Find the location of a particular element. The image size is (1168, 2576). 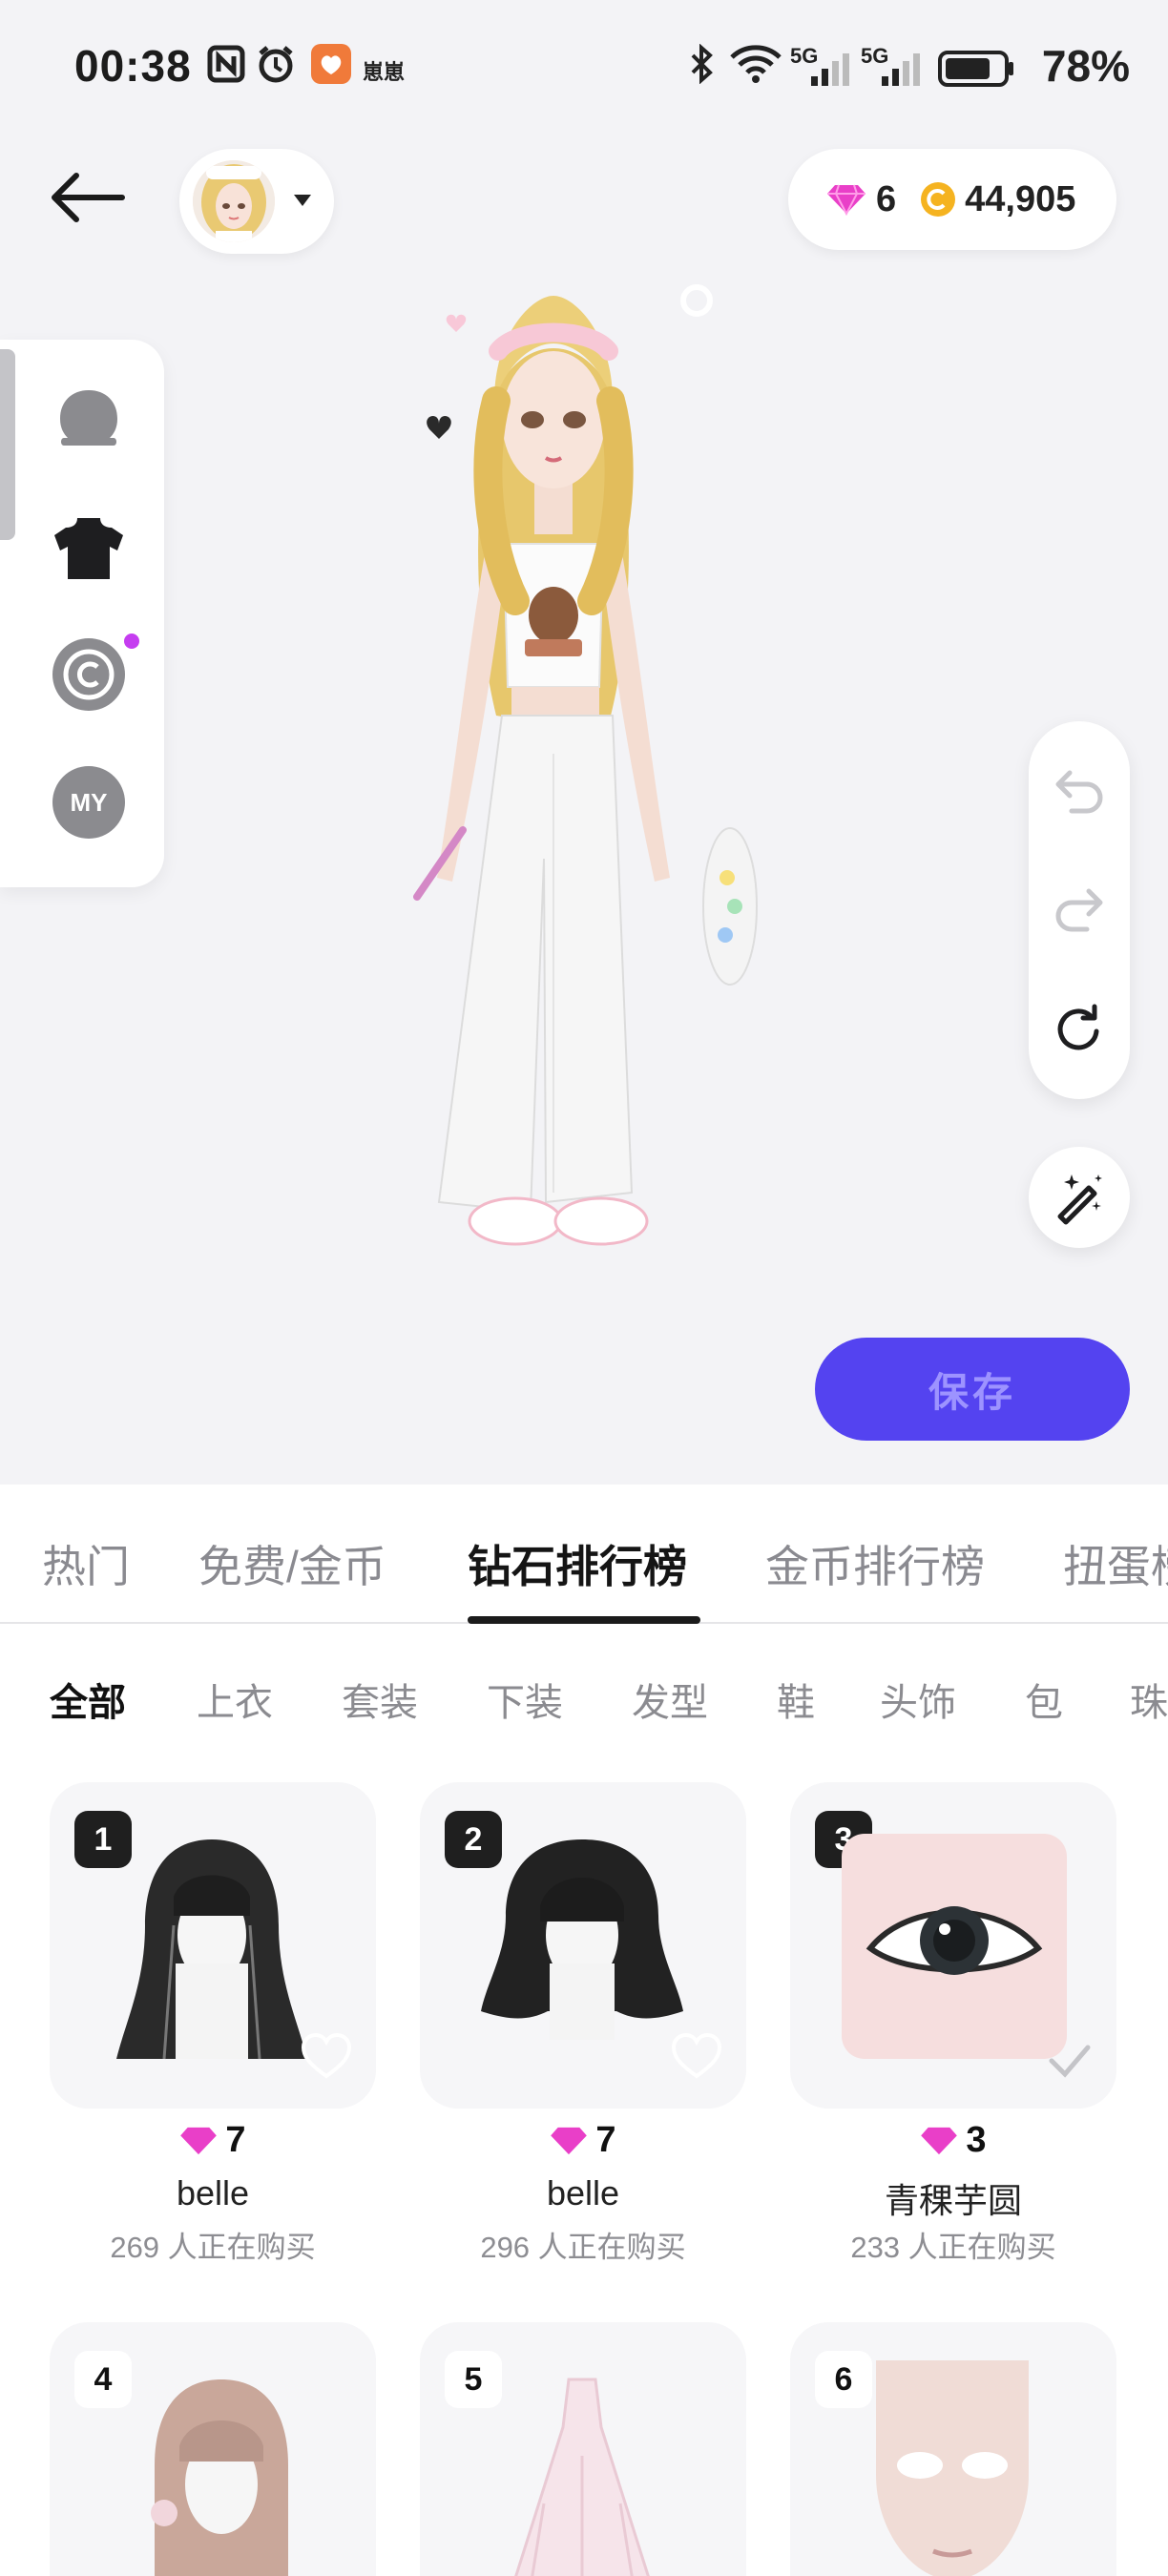

alarm-icon is located at coordinates (276, 64).